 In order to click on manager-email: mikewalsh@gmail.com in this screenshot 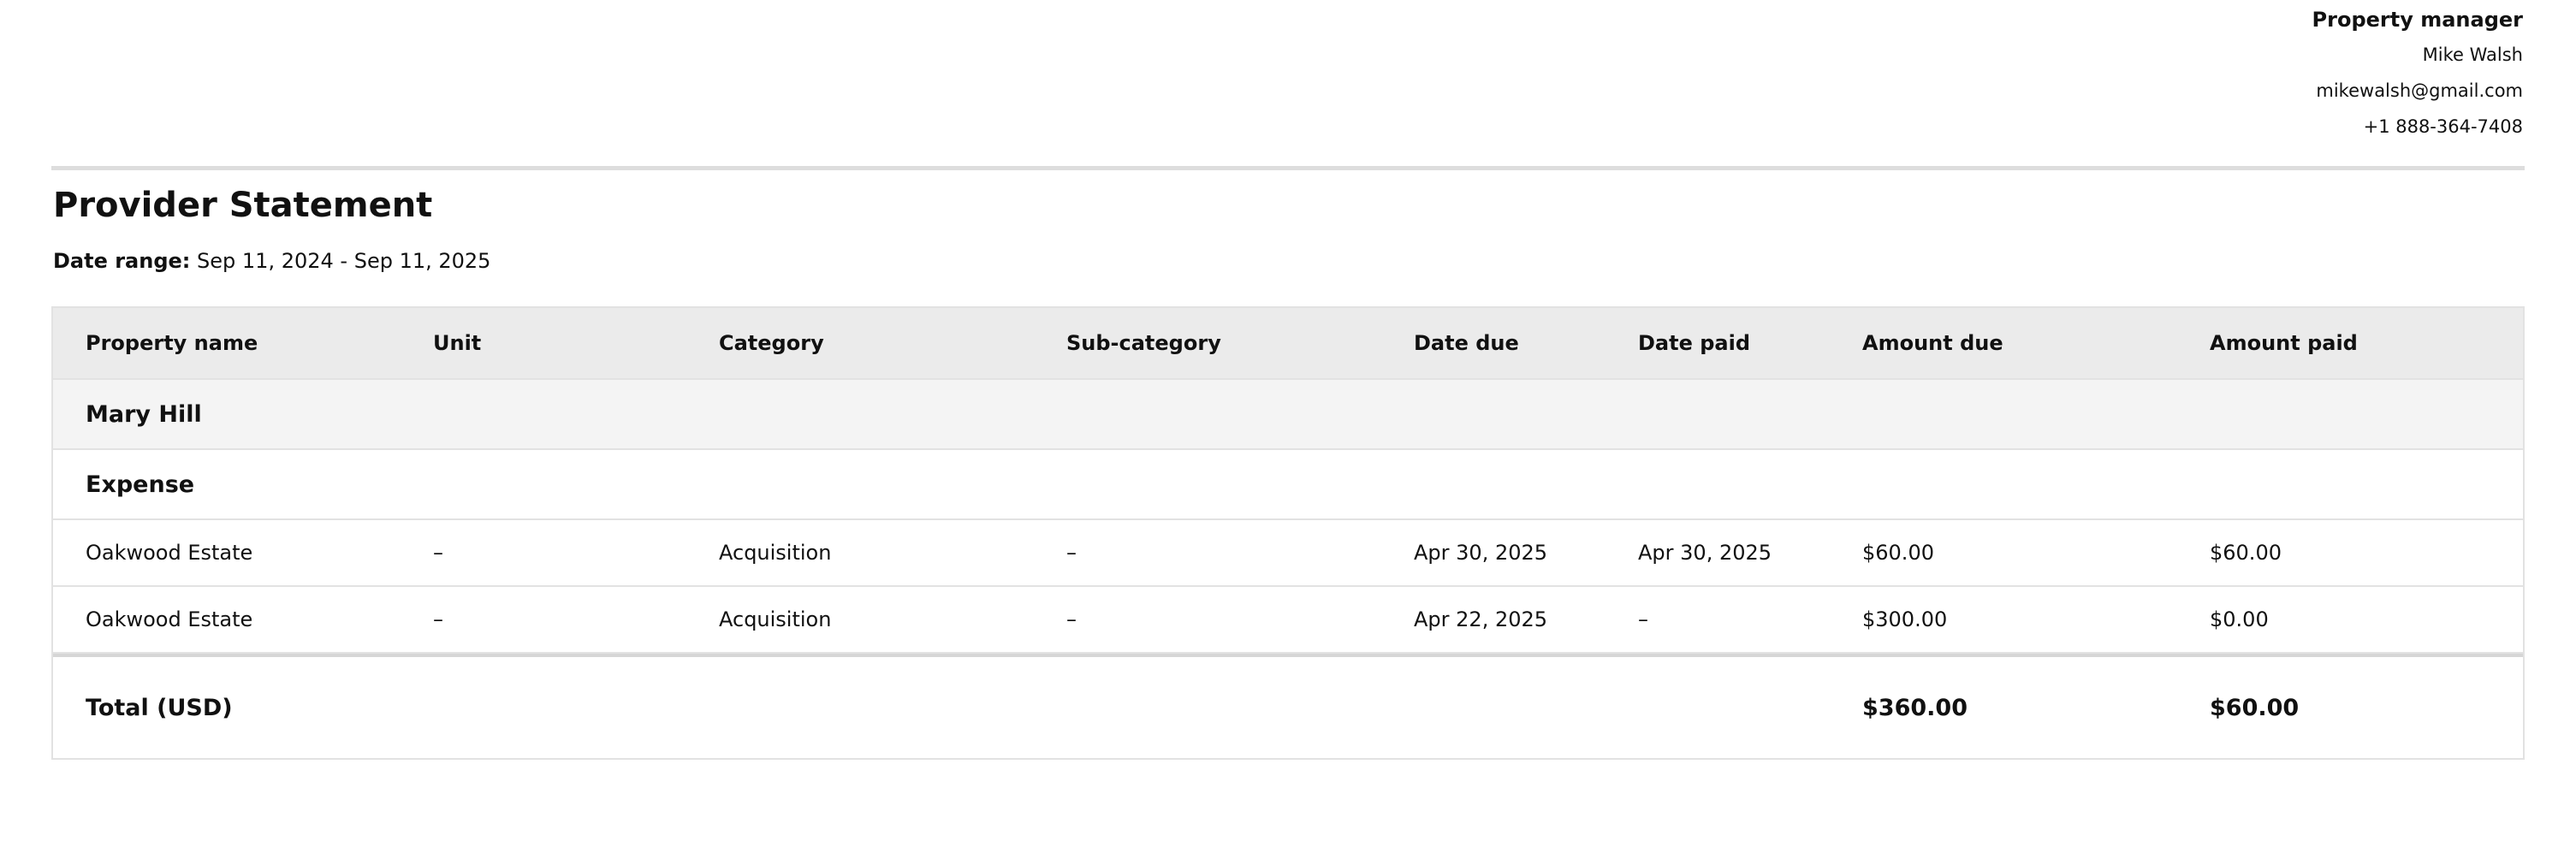, I will do `click(2419, 90)`.